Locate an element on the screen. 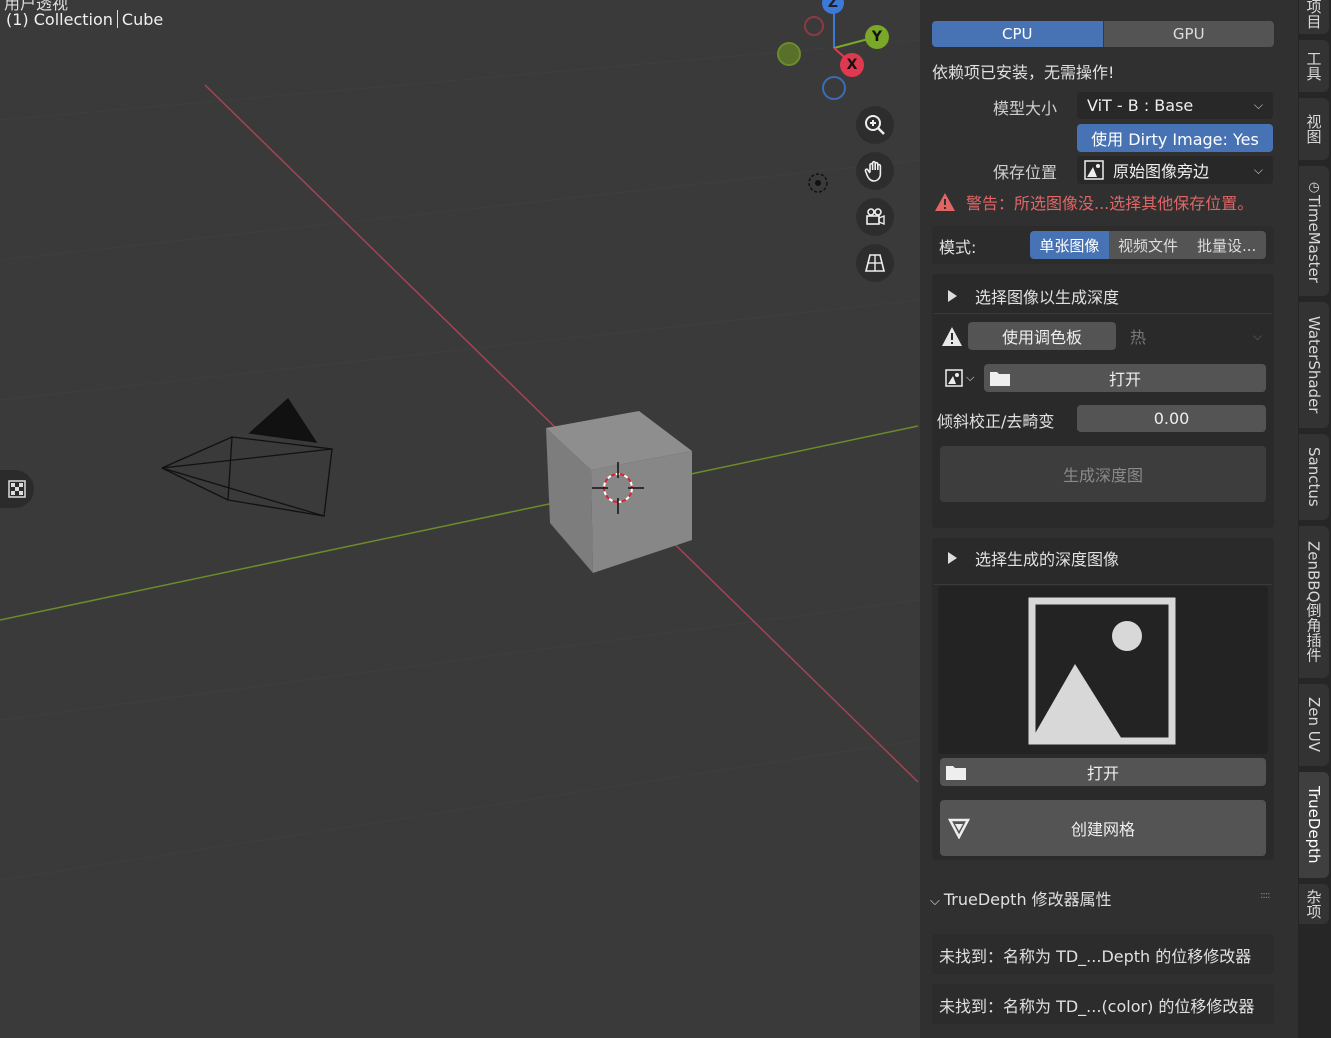  tab-zenuv: Zen UV is located at coordinates (1314, 725).